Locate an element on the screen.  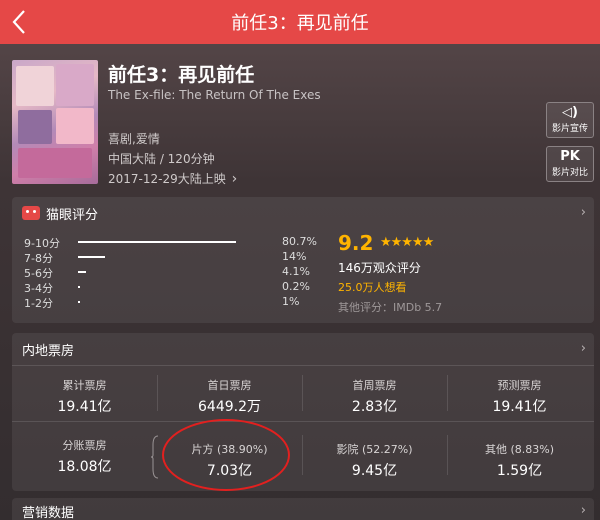
compare-button-label: 影片对比 is located at coordinates (569, 173).